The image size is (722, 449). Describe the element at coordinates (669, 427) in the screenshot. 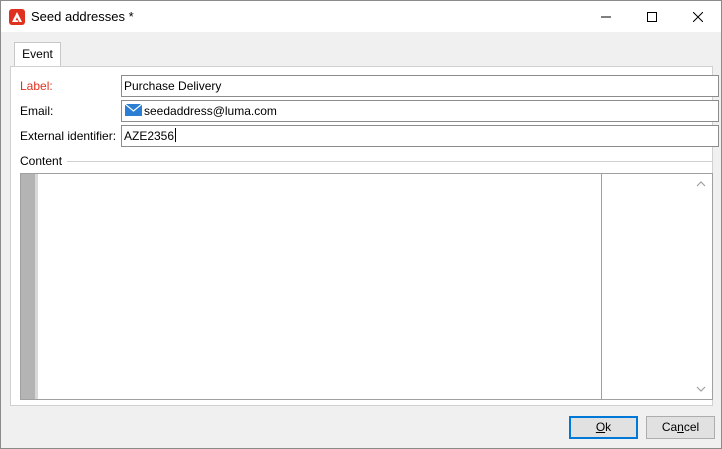

I see `cancel-button-label-prefix: Ca` at that location.